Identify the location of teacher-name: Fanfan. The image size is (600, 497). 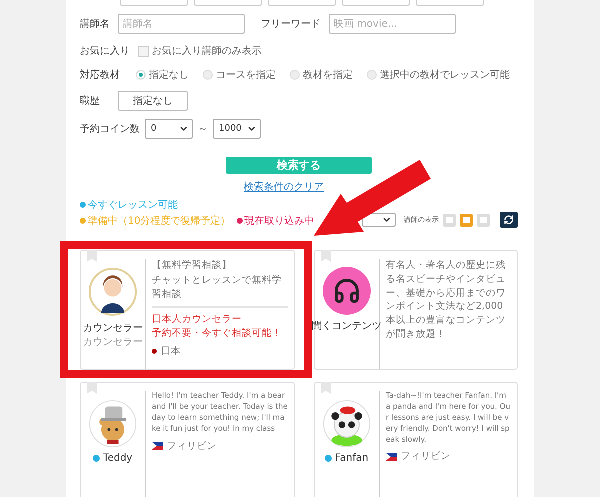
(352, 458).